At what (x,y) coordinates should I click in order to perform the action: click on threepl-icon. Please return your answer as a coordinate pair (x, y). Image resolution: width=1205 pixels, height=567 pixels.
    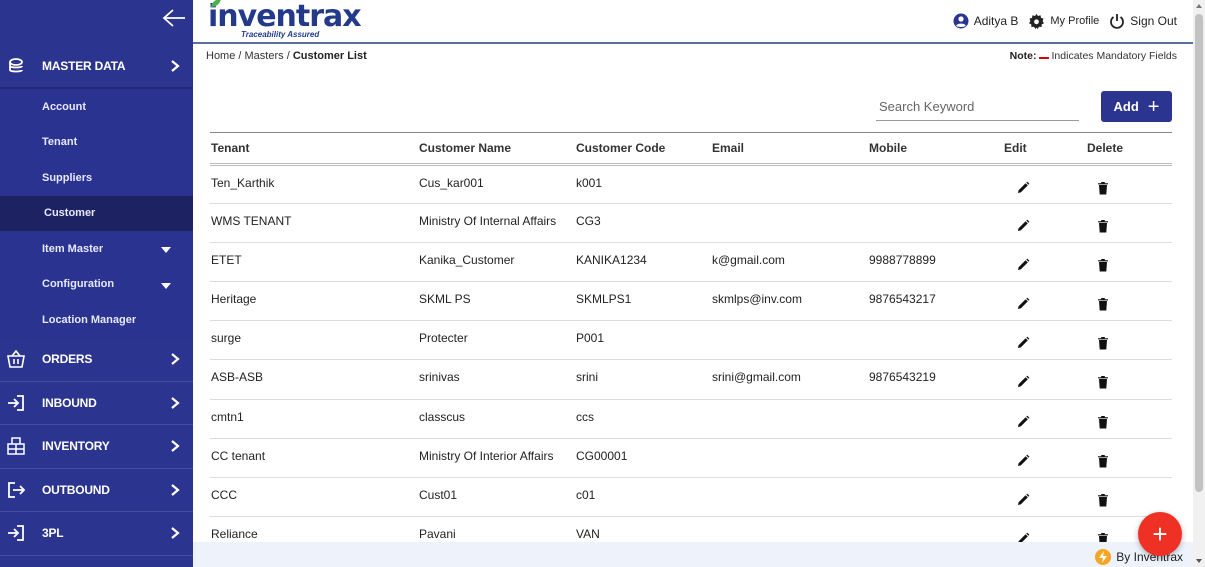
    Looking at the image, I should click on (16, 533).